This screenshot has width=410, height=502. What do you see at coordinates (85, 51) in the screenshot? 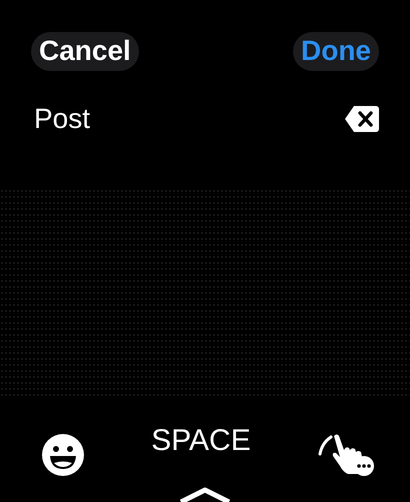
I see `cancel-button: Cancel` at bounding box center [85, 51].